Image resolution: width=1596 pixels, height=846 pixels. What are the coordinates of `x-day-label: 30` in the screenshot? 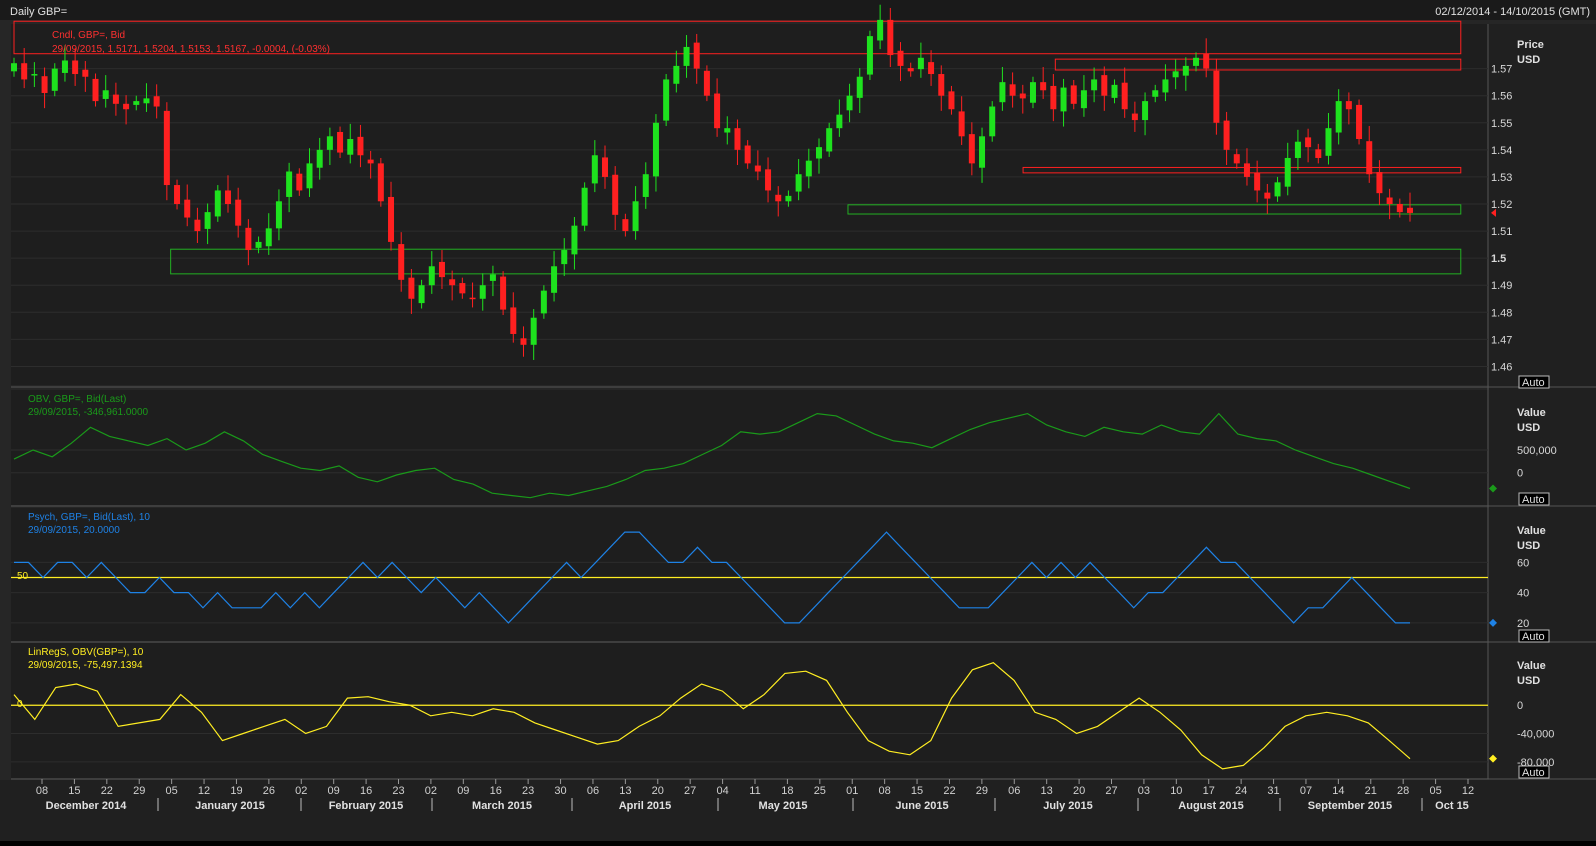 It's located at (560, 791).